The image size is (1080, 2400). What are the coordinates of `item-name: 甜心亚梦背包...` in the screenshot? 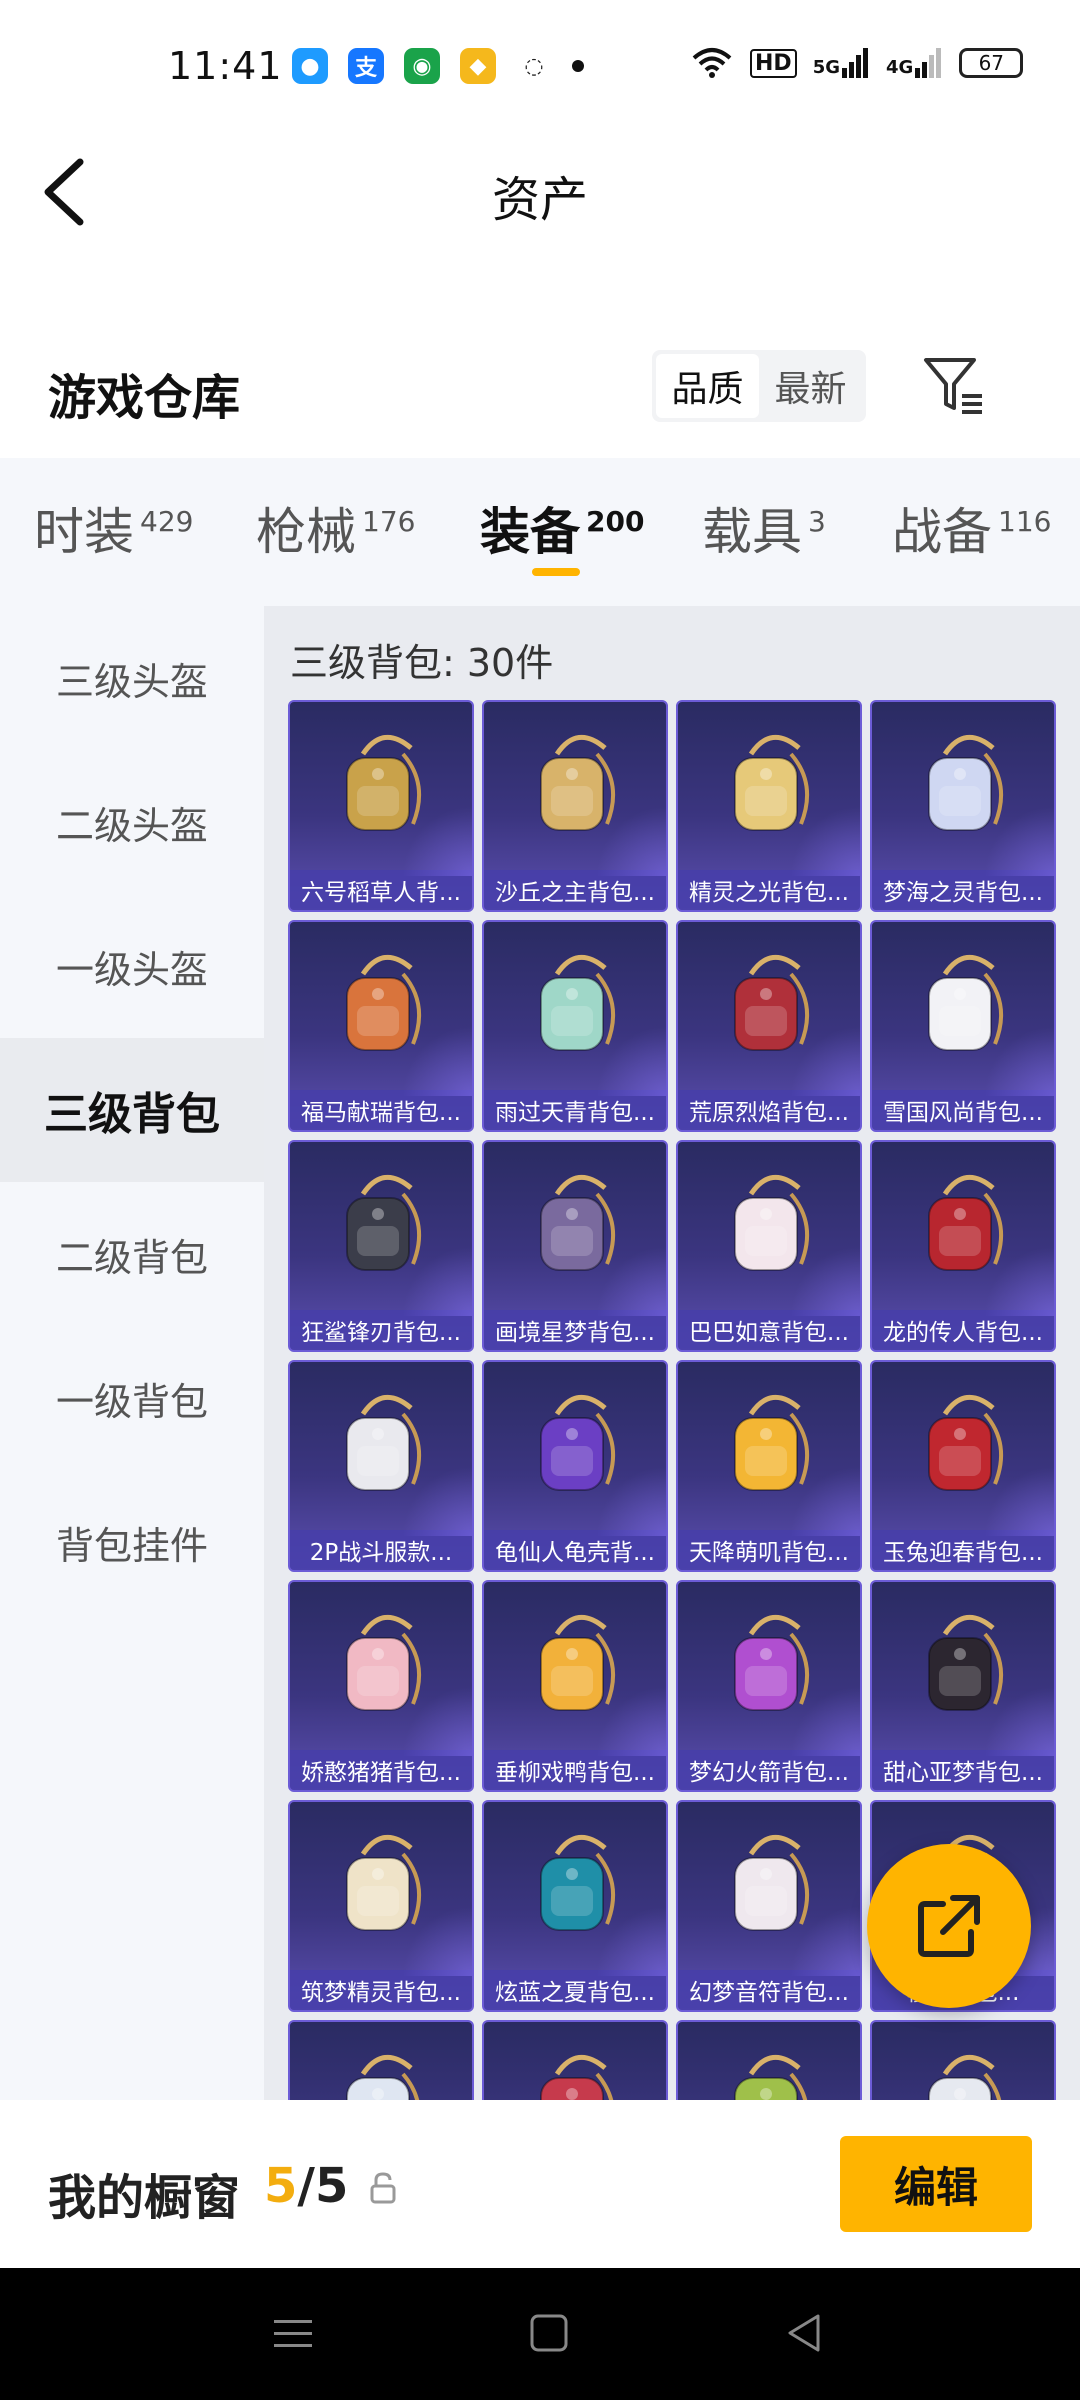 It's located at (963, 1770).